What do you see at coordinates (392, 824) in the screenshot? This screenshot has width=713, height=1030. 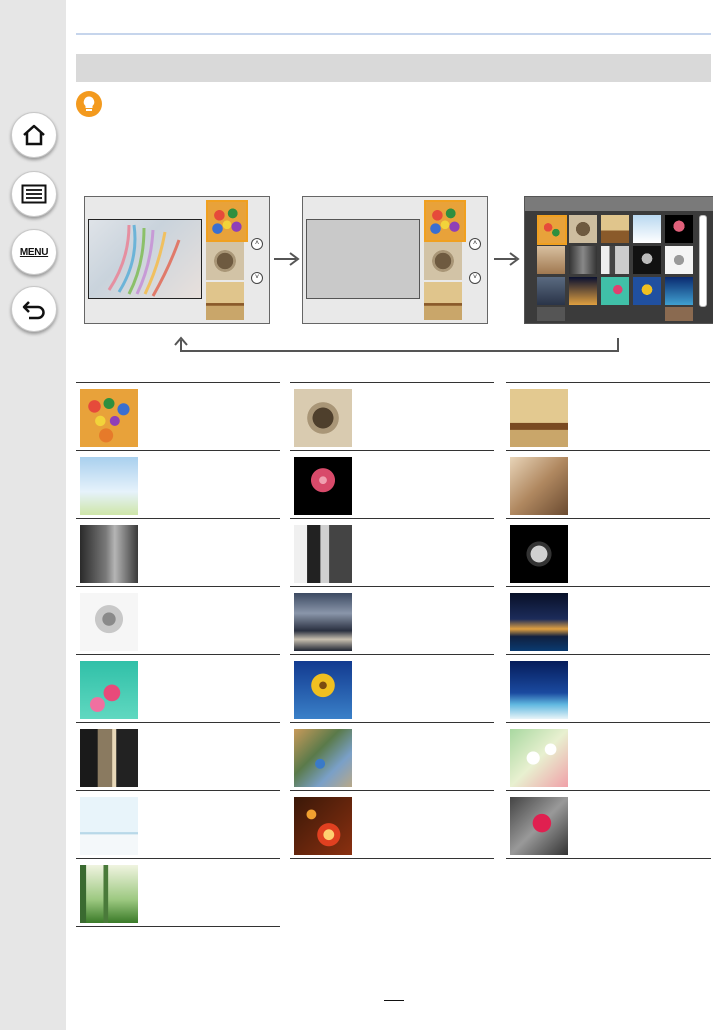 I see `grid-cell-candle` at bounding box center [392, 824].